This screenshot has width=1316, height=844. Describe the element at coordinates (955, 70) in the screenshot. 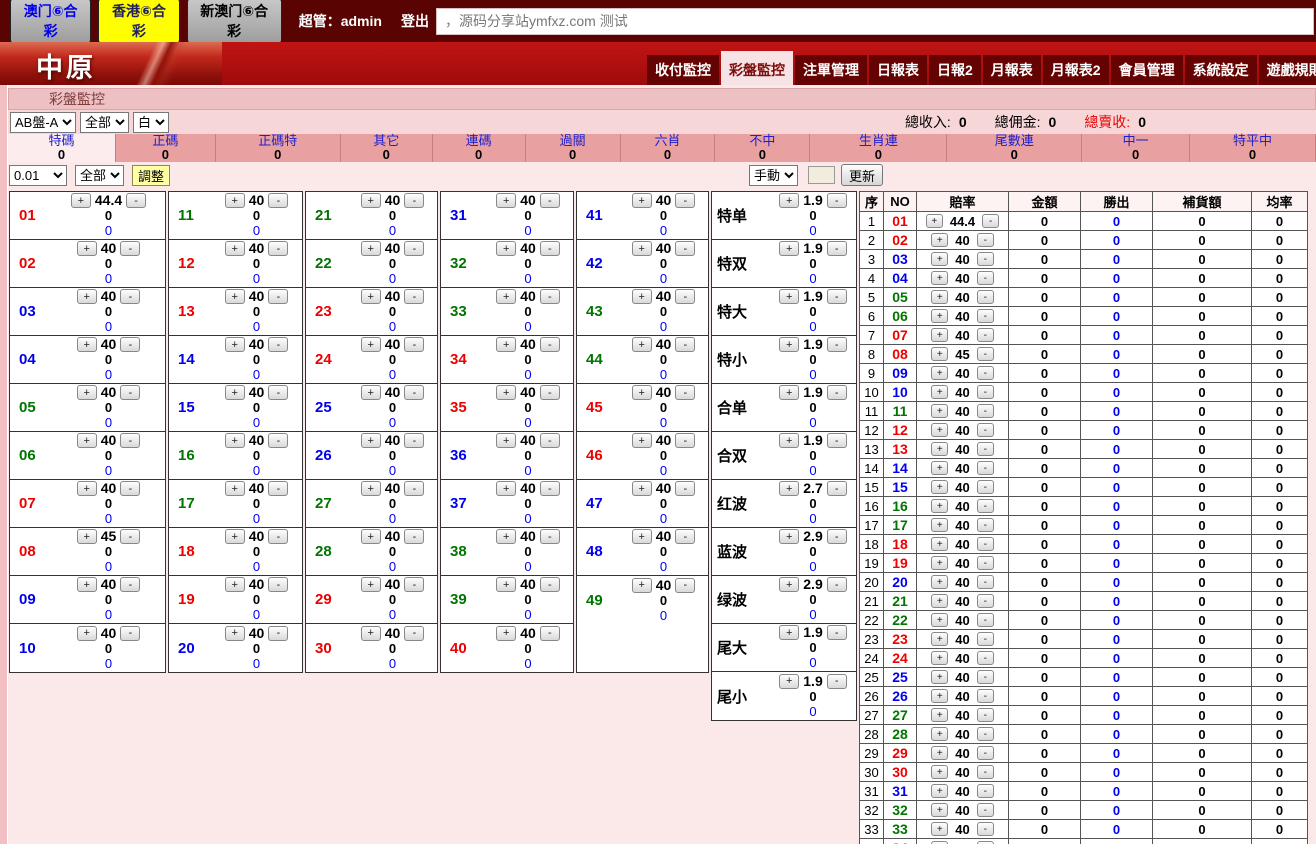

I see `nav-tab: 日報2` at that location.